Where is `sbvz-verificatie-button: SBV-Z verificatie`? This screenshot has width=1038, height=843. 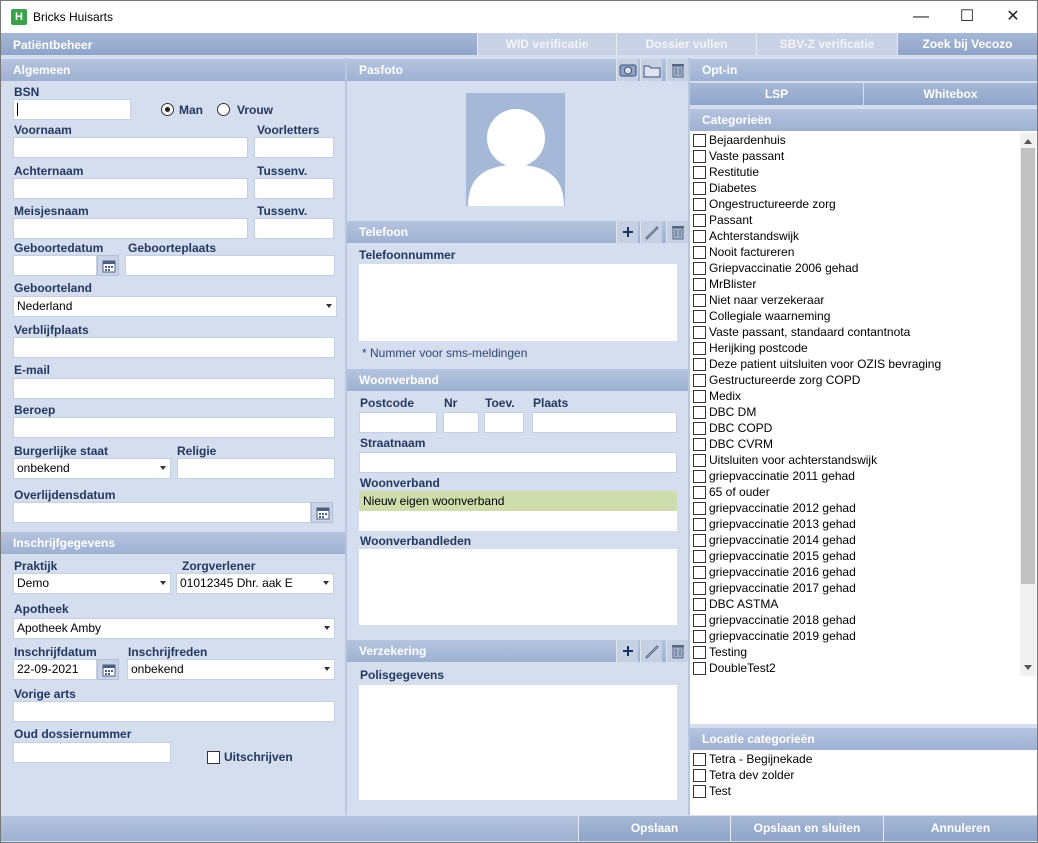
sbvz-verificatie-button: SBV-Z verificatie is located at coordinates (826, 44).